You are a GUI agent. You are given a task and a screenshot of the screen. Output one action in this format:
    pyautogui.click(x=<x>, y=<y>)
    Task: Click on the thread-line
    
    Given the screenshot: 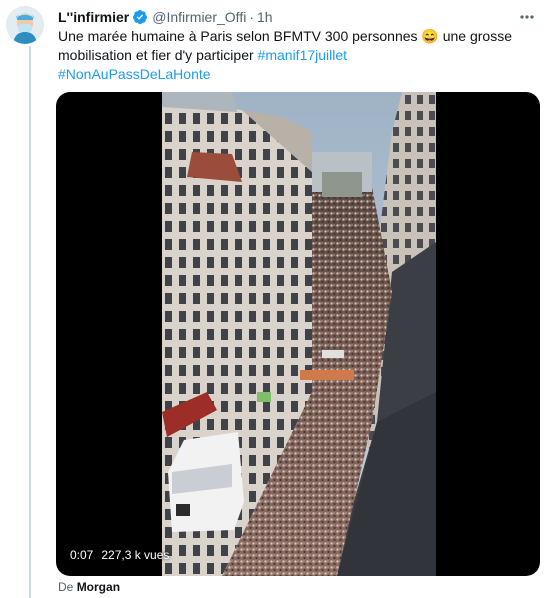 What is the action you would take?
    pyautogui.click(x=30, y=322)
    